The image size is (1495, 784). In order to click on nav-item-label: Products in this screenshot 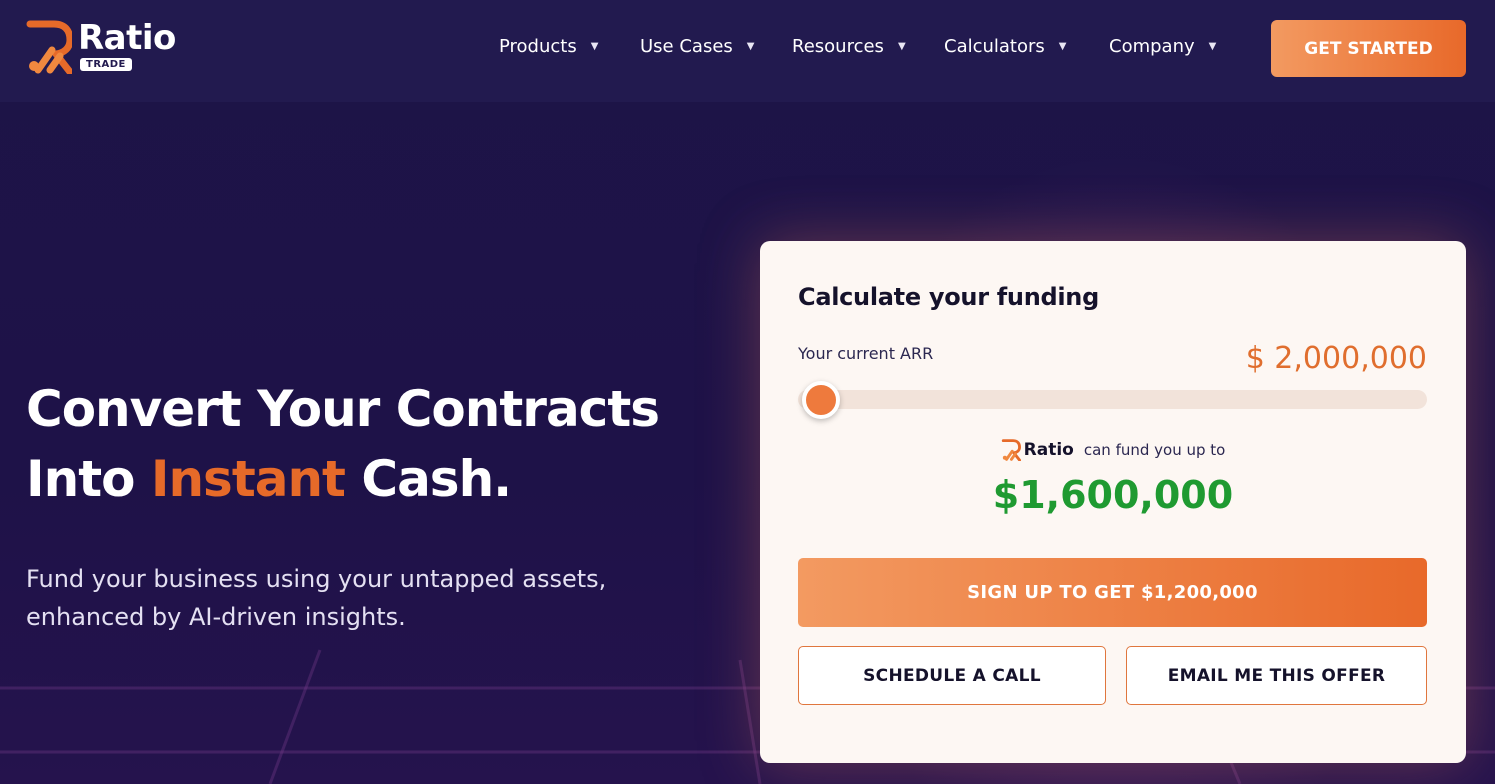, I will do `click(538, 46)`.